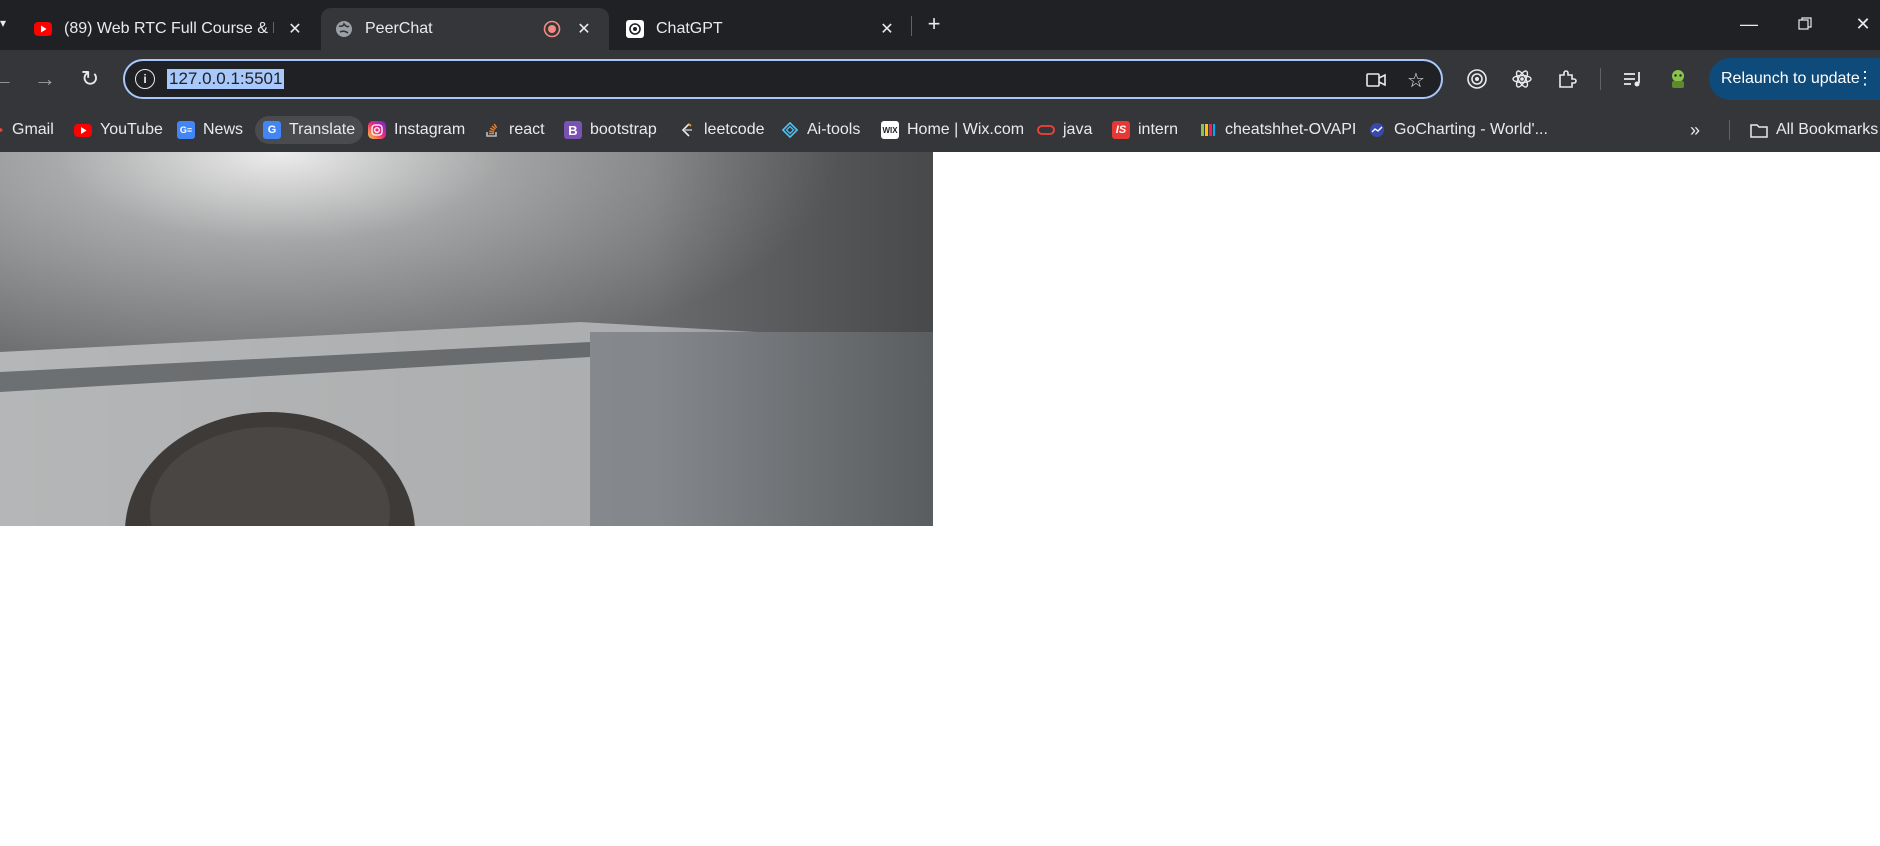 This screenshot has height=846, width=1880. I want to click on bookmark-leetcode: leetcode, so click(721, 130).